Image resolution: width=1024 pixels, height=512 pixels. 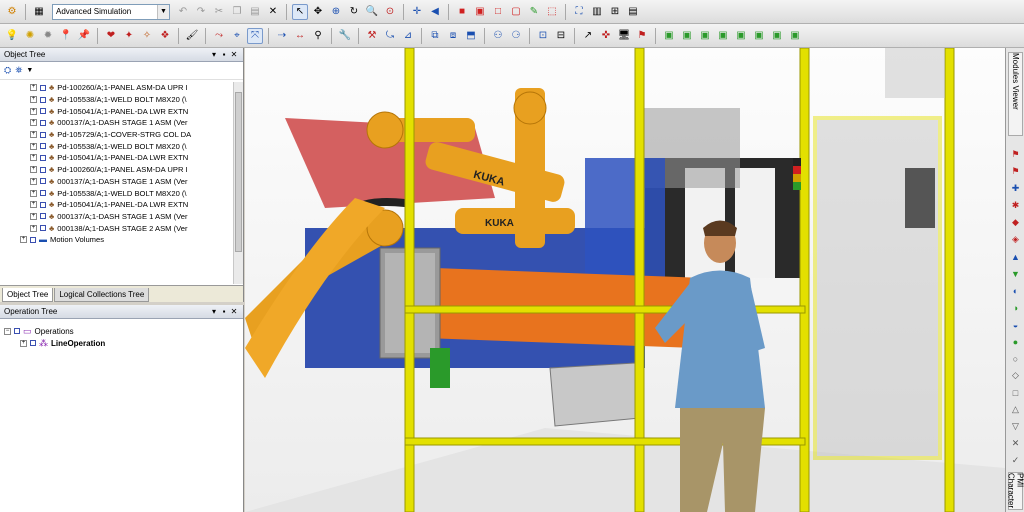 What do you see at coordinates (237, 12) in the screenshot?
I see `copy-icon: ❐` at bounding box center [237, 12].